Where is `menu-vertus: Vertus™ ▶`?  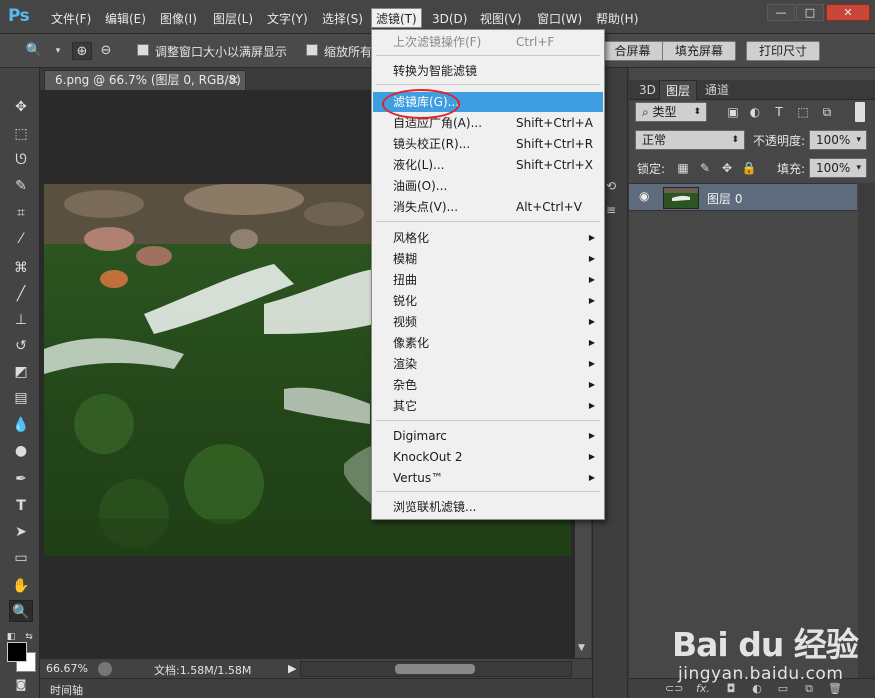
menu-vertus: Vertus™ ▶ is located at coordinates (488, 478).